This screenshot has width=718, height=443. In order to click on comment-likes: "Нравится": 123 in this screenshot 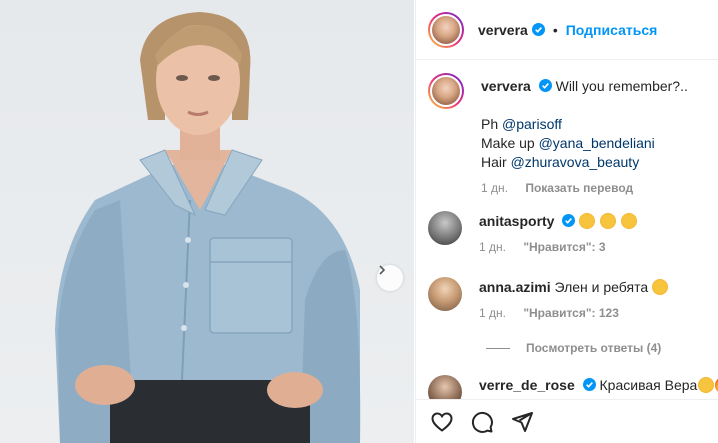, I will do `click(571, 313)`.